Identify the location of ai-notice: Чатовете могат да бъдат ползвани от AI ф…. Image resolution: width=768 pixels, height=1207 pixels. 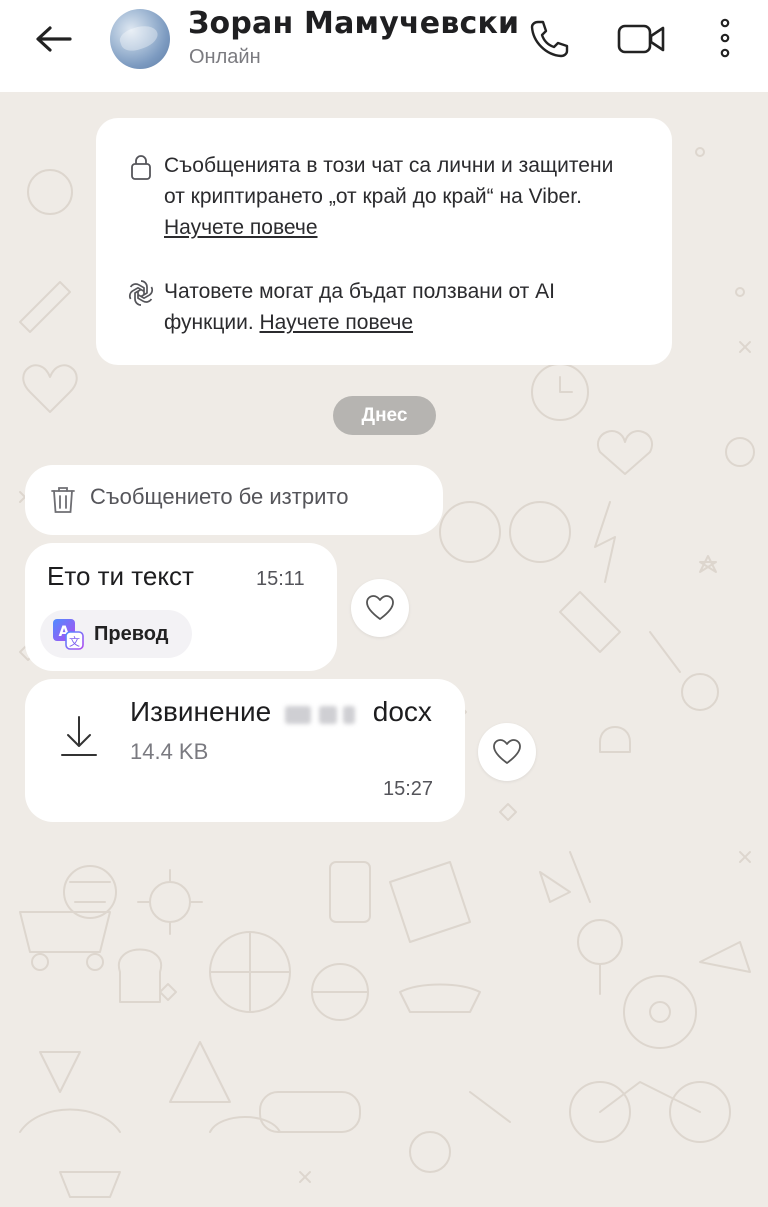
(380, 307).